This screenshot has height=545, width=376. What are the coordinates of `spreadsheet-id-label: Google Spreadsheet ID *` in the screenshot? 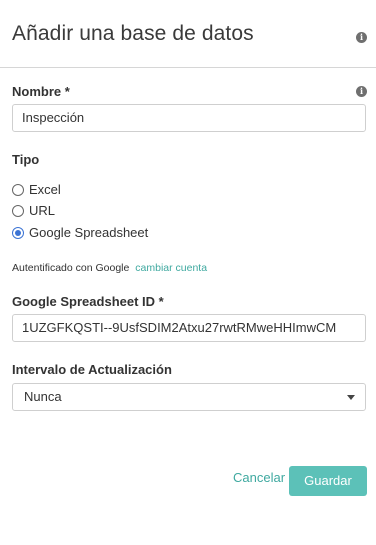 It's located at (88, 301).